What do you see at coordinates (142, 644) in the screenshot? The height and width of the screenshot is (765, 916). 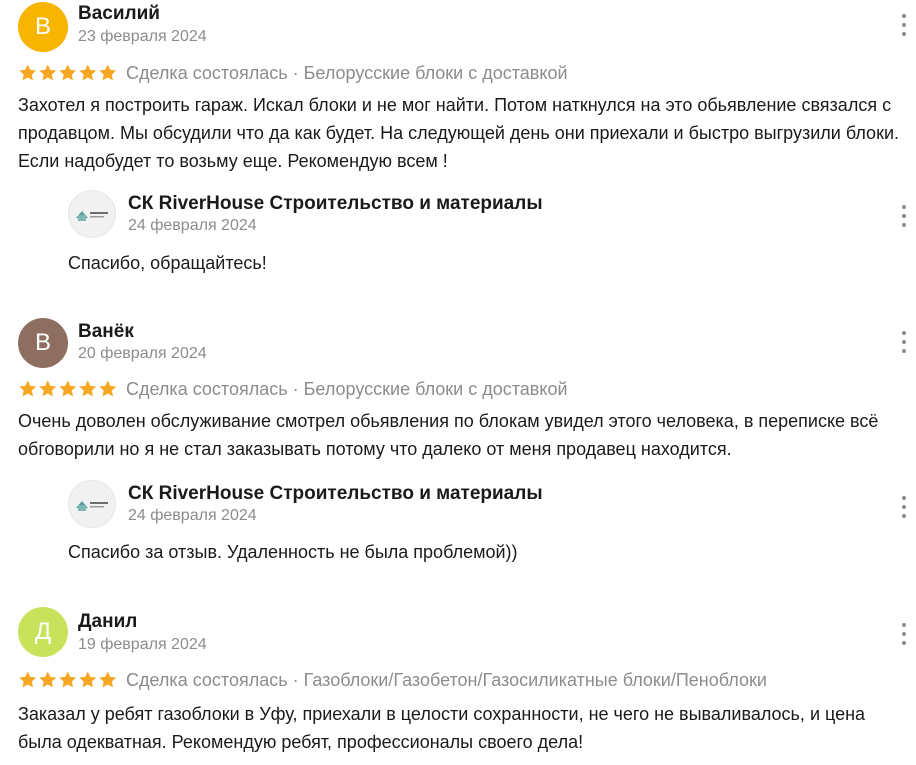 I see `review-date: 19 февраля 2024` at bounding box center [142, 644].